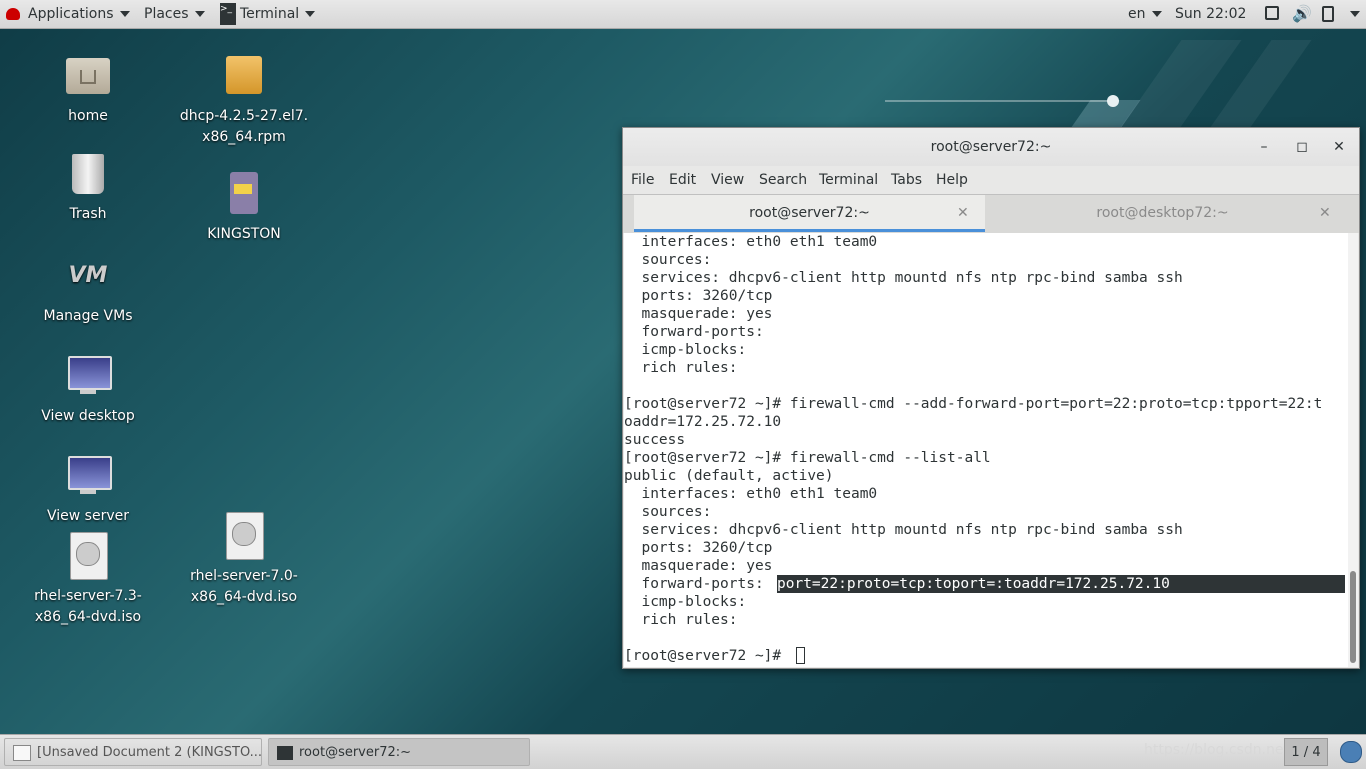  Describe the element at coordinates (22, 752) in the screenshot. I see `document-icon` at that location.